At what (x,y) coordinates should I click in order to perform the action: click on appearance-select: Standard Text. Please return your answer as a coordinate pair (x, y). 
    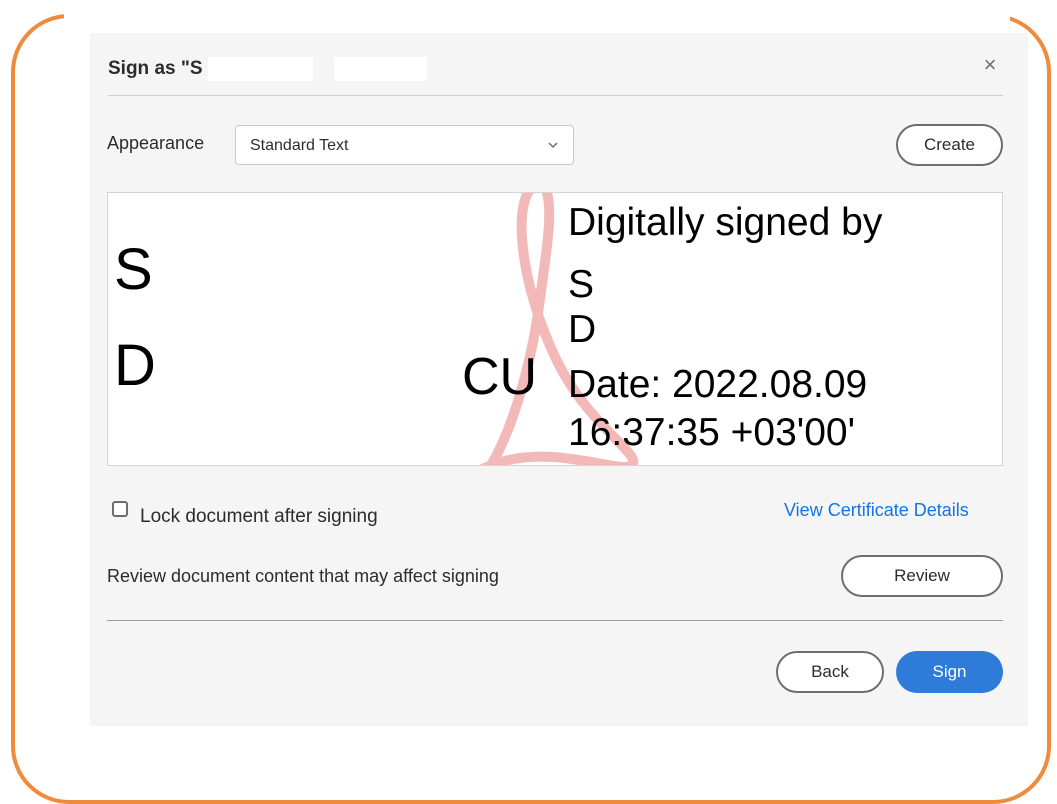
    Looking at the image, I should click on (404, 145).